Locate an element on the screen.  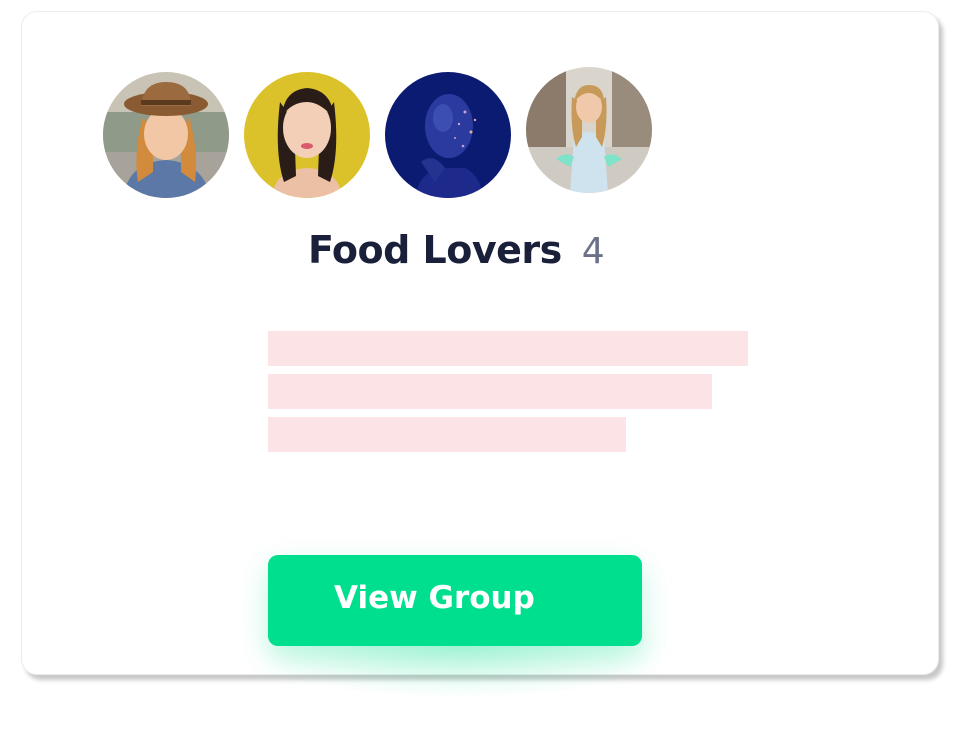
street-woman-photo-icon is located at coordinates (589, 130).